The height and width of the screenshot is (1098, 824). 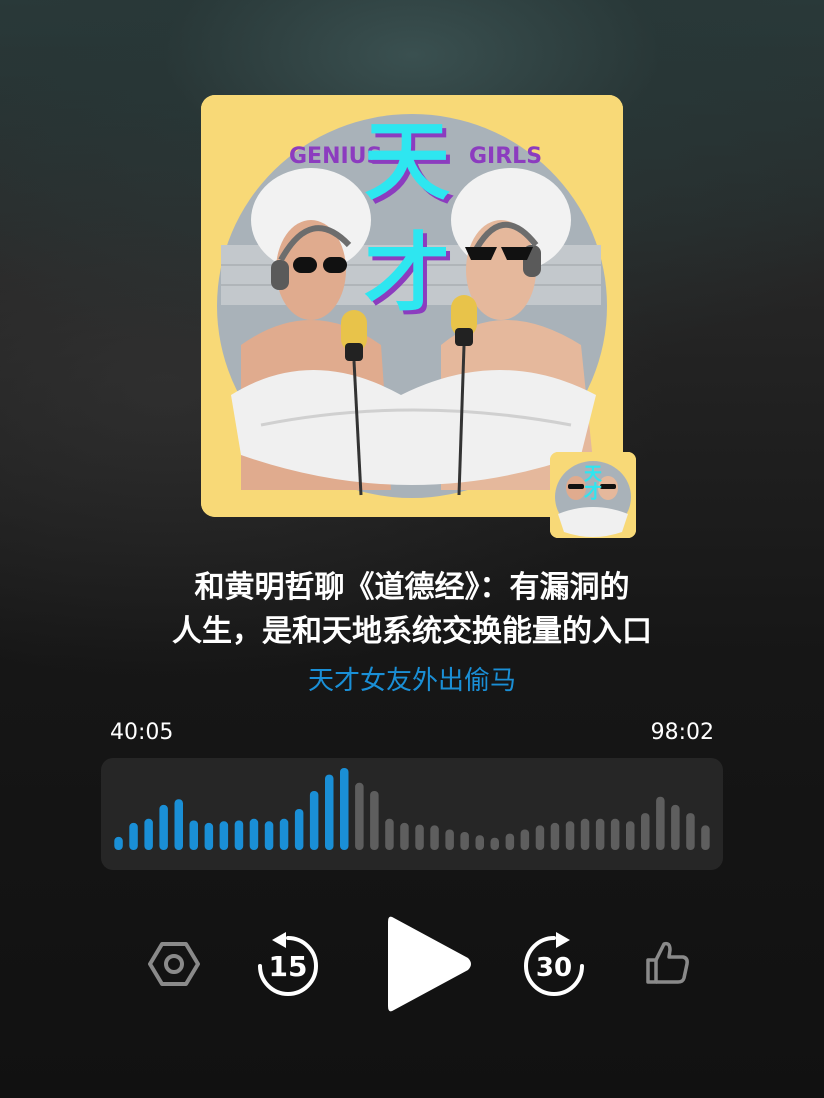 What do you see at coordinates (142, 732) in the screenshot?
I see `elapsed-time: 40:05` at bounding box center [142, 732].